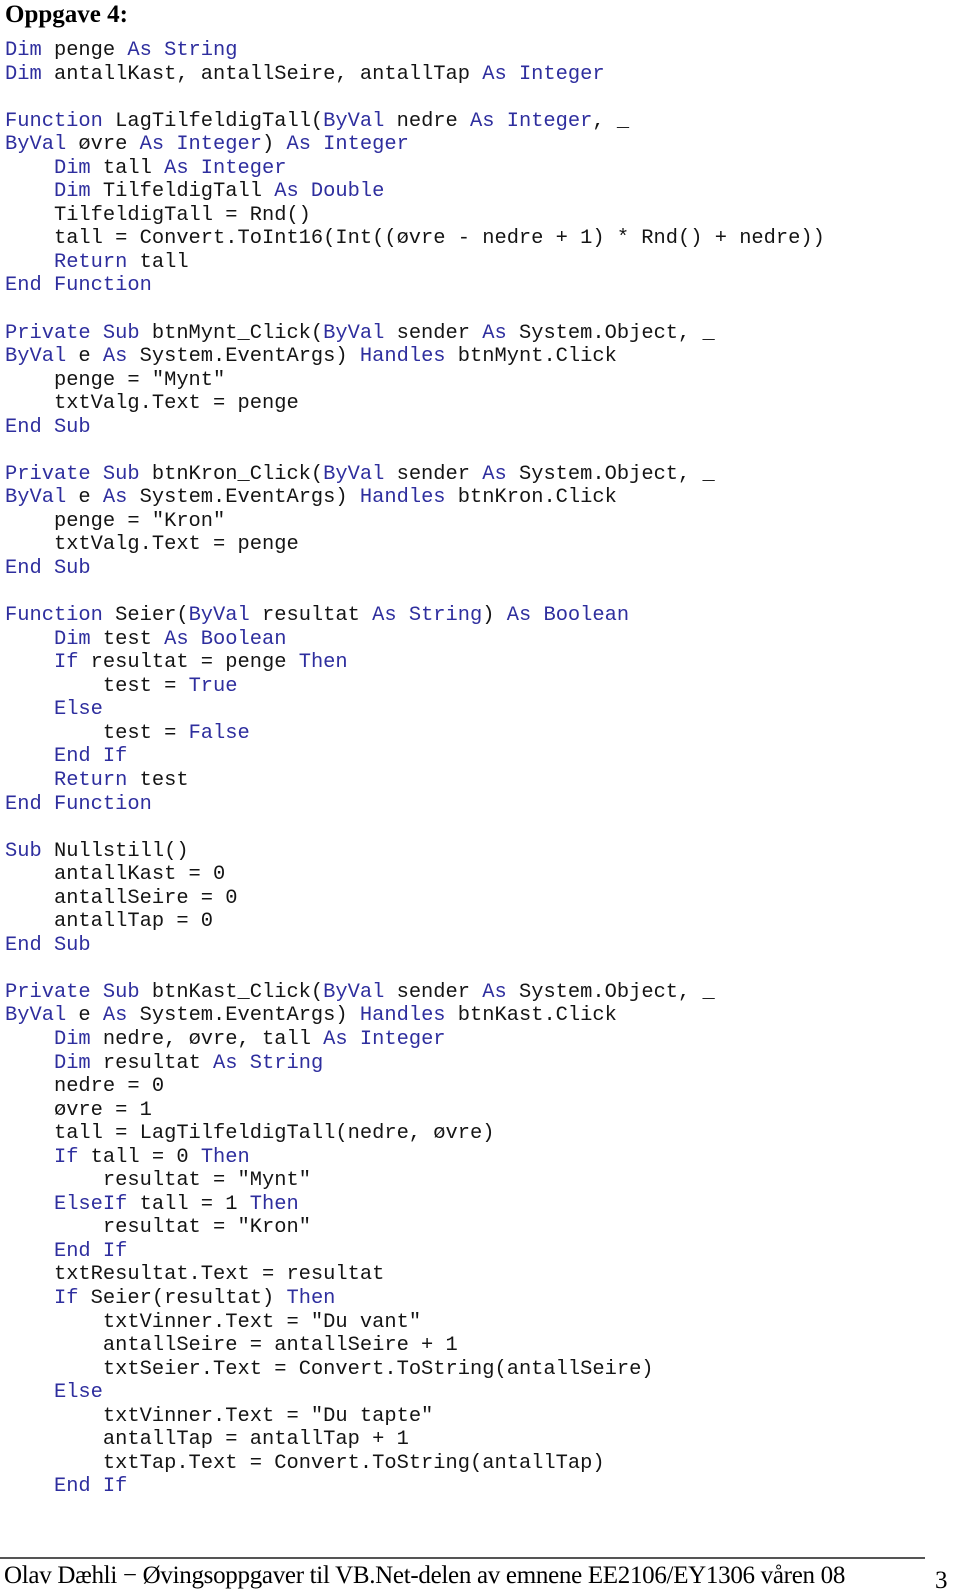 This screenshot has height=1596, width=960. Describe the element at coordinates (231, 474) in the screenshot. I see `code-text: btnKron_Click(` at that location.